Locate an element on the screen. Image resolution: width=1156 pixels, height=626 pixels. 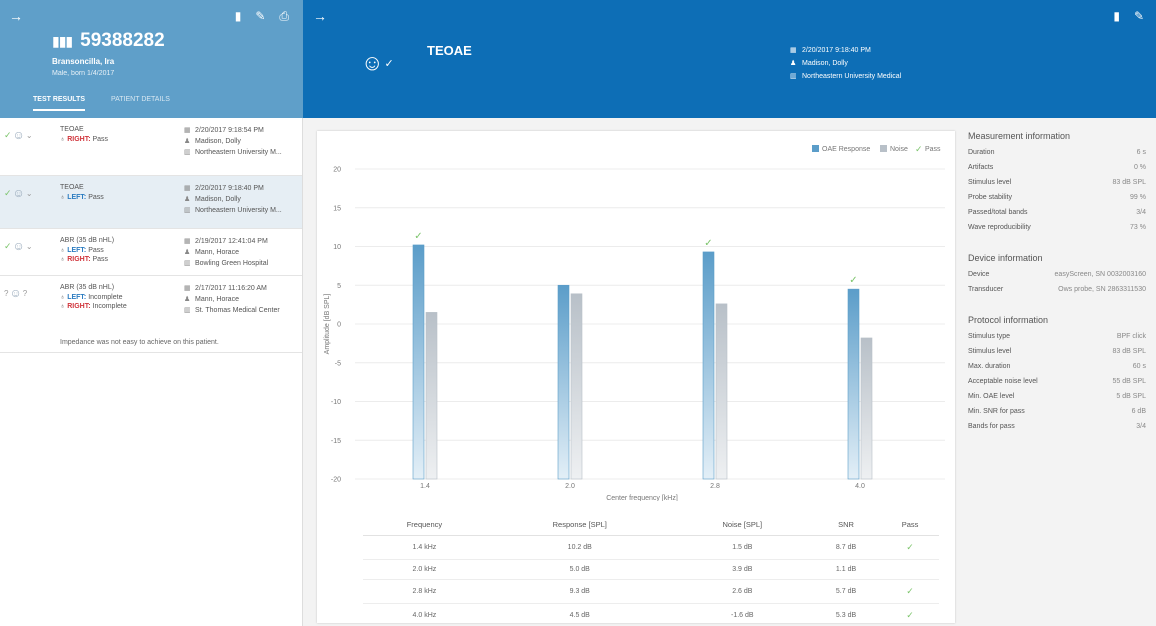
table-cell: 2.6 dB is located at coordinates (742, 591).